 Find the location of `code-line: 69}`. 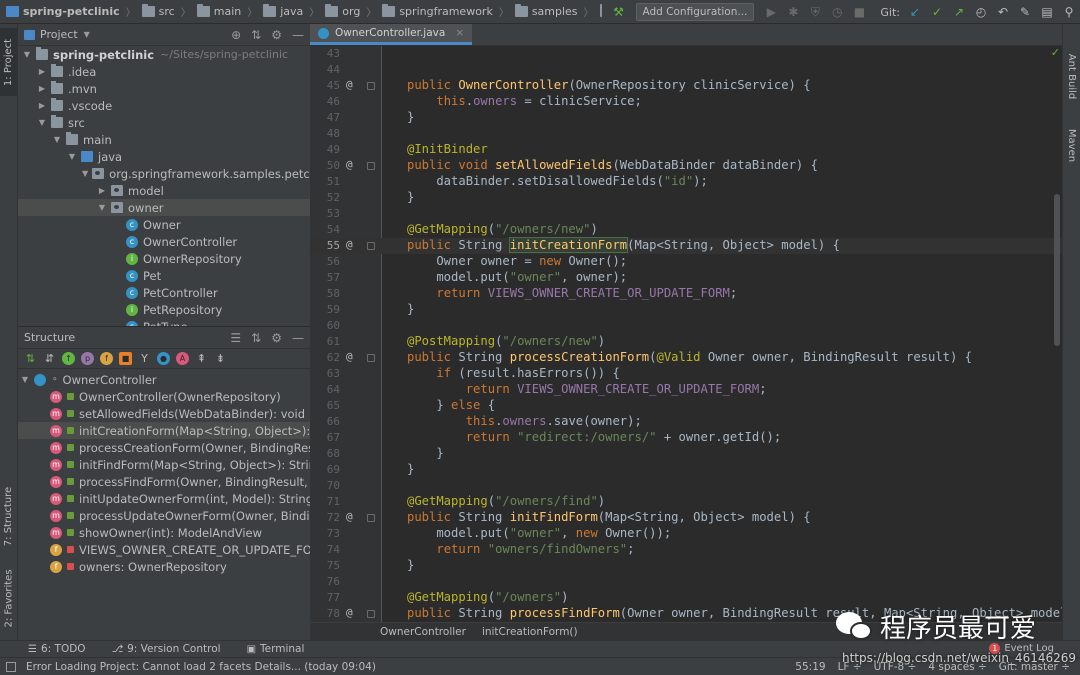

code-line: 69} is located at coordinates (686, 470).